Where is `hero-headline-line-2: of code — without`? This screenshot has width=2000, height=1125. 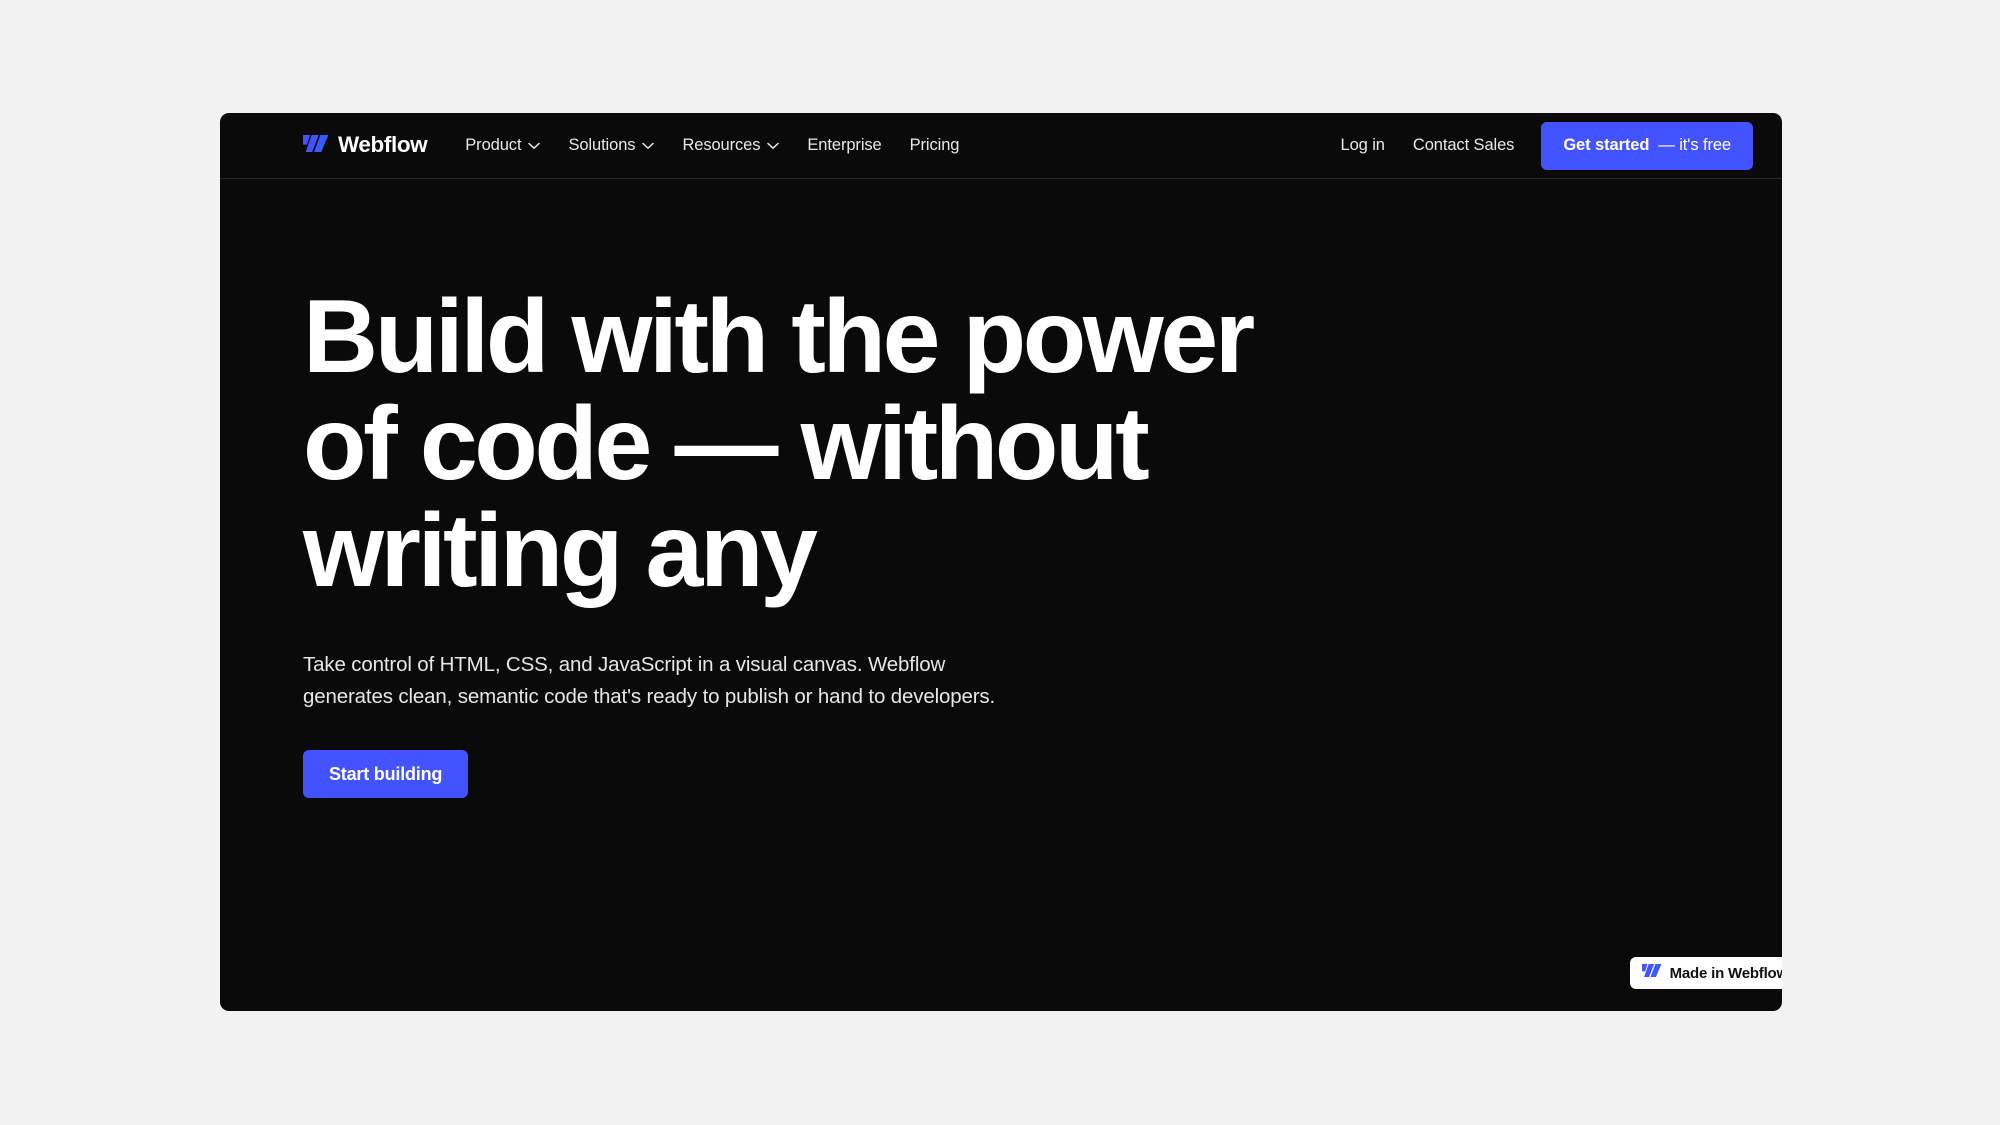
hero-headline-line-2: of code — without is located at coordinates (726, 444).